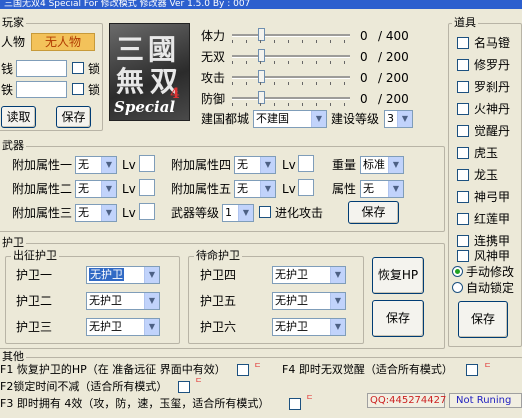 The width and height of the screenshot is (522, 418). I want to click on character-value: 无人物, so click(63, 42).